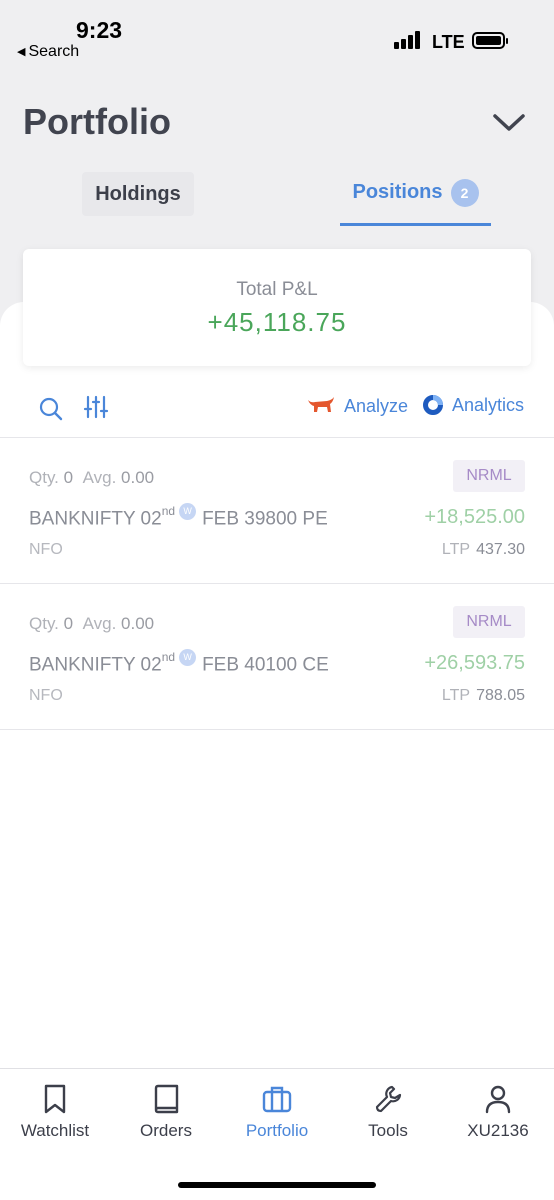 This screenshot has height=1200, width=554. I want to click on ltp-value: LTP 788.05, so click(483, 695).